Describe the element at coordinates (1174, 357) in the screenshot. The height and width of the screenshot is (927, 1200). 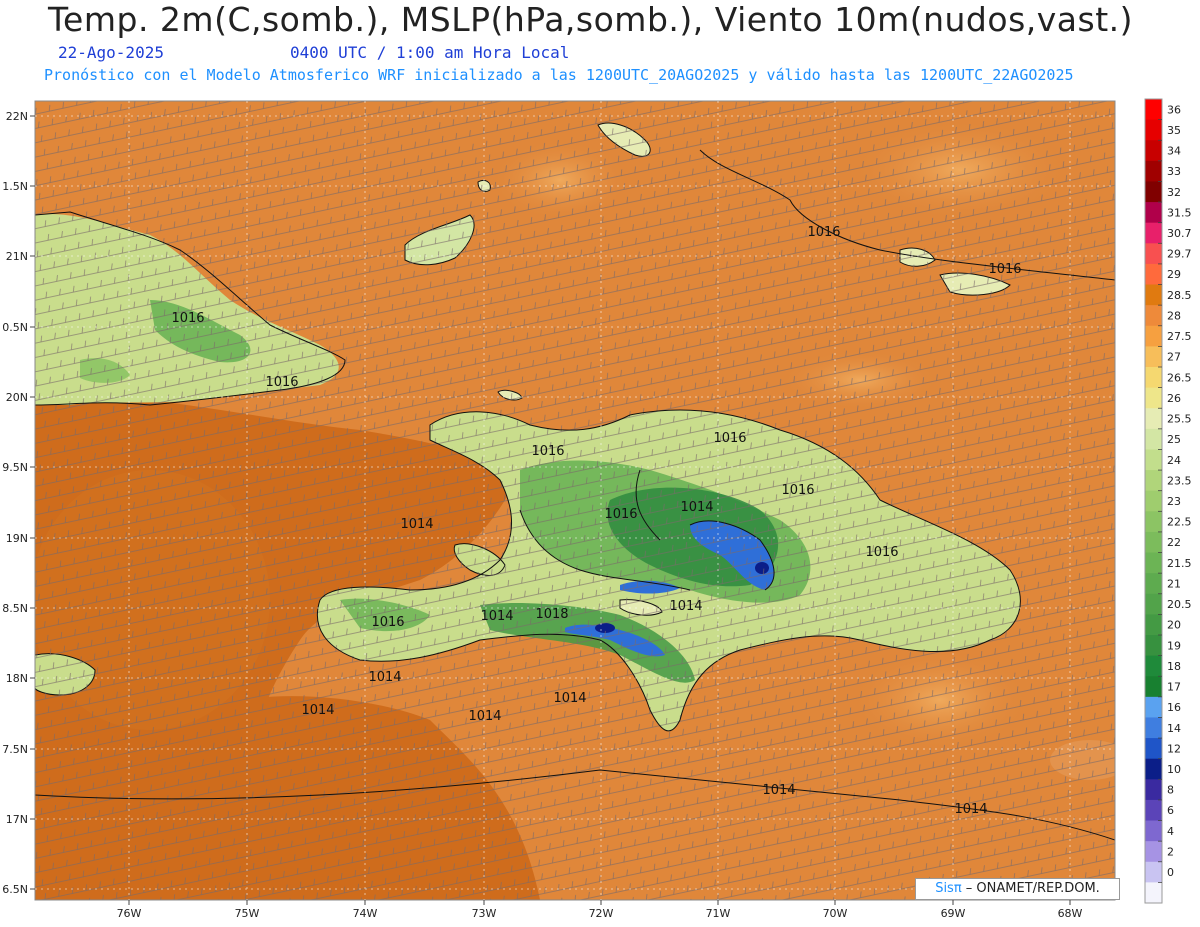
I see `colorbar-level-label: 27` at that location.